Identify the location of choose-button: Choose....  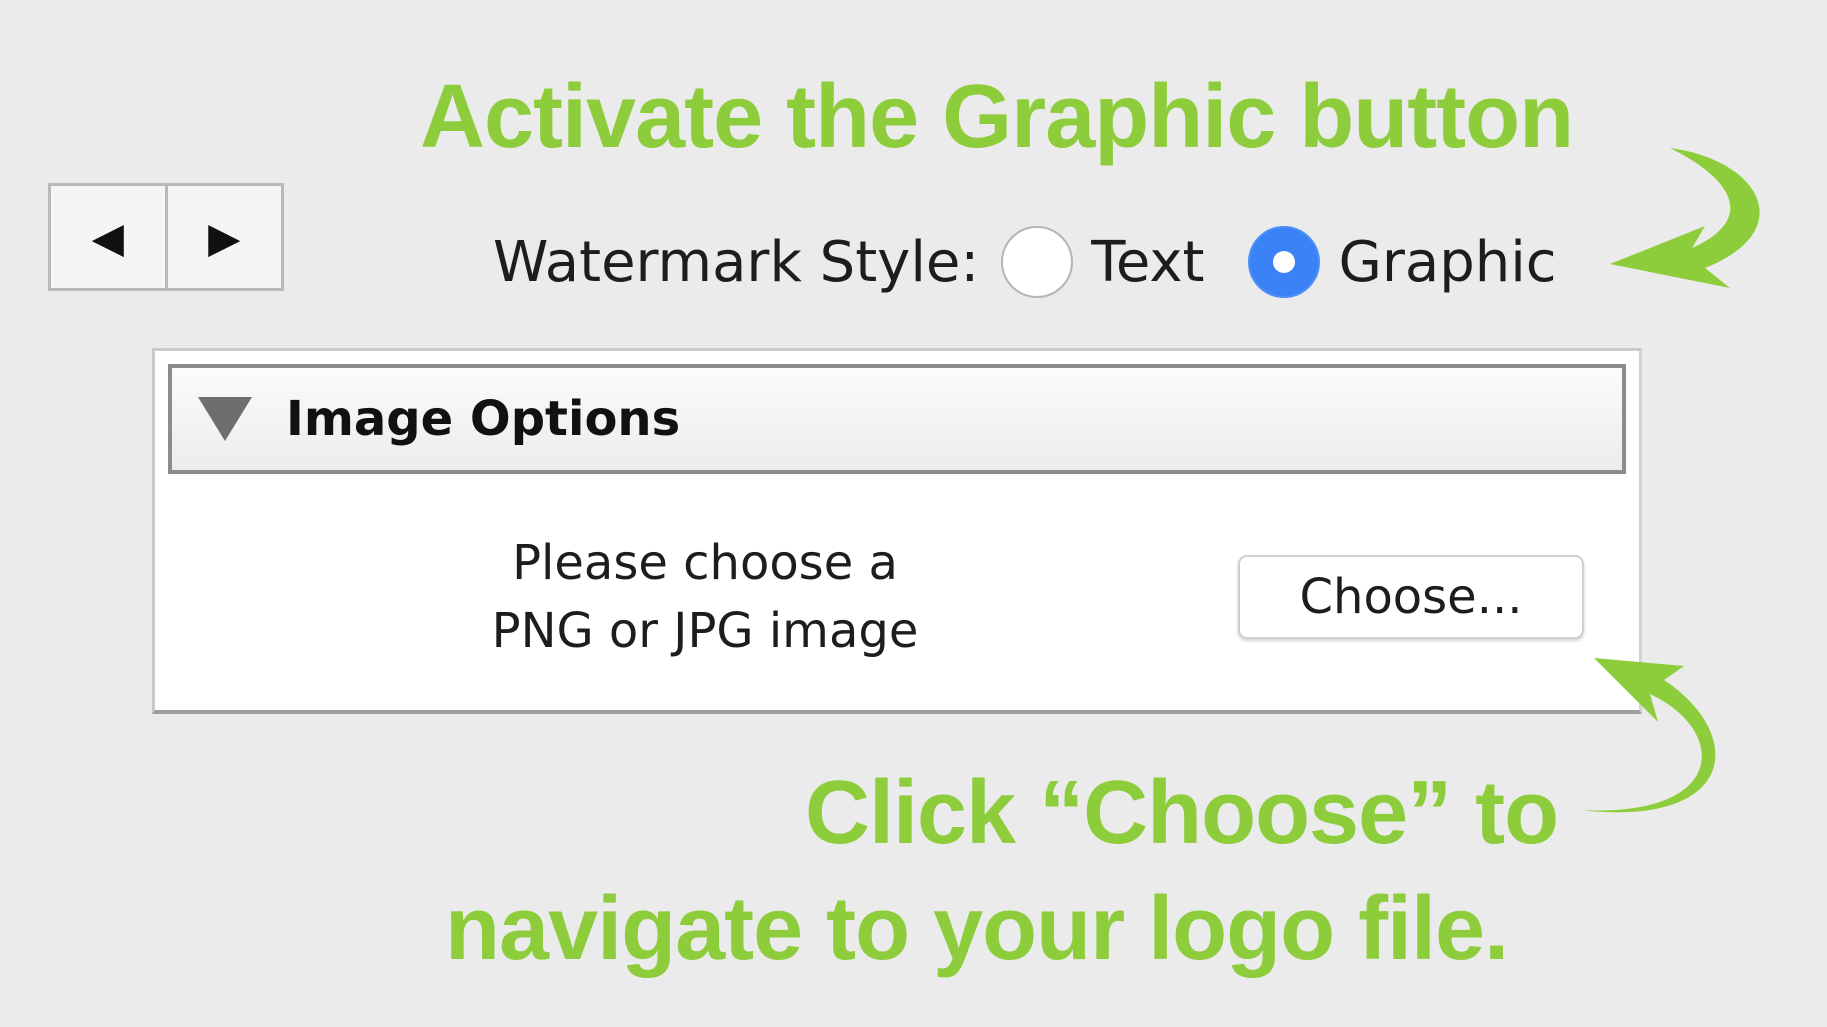
(1411, 597).